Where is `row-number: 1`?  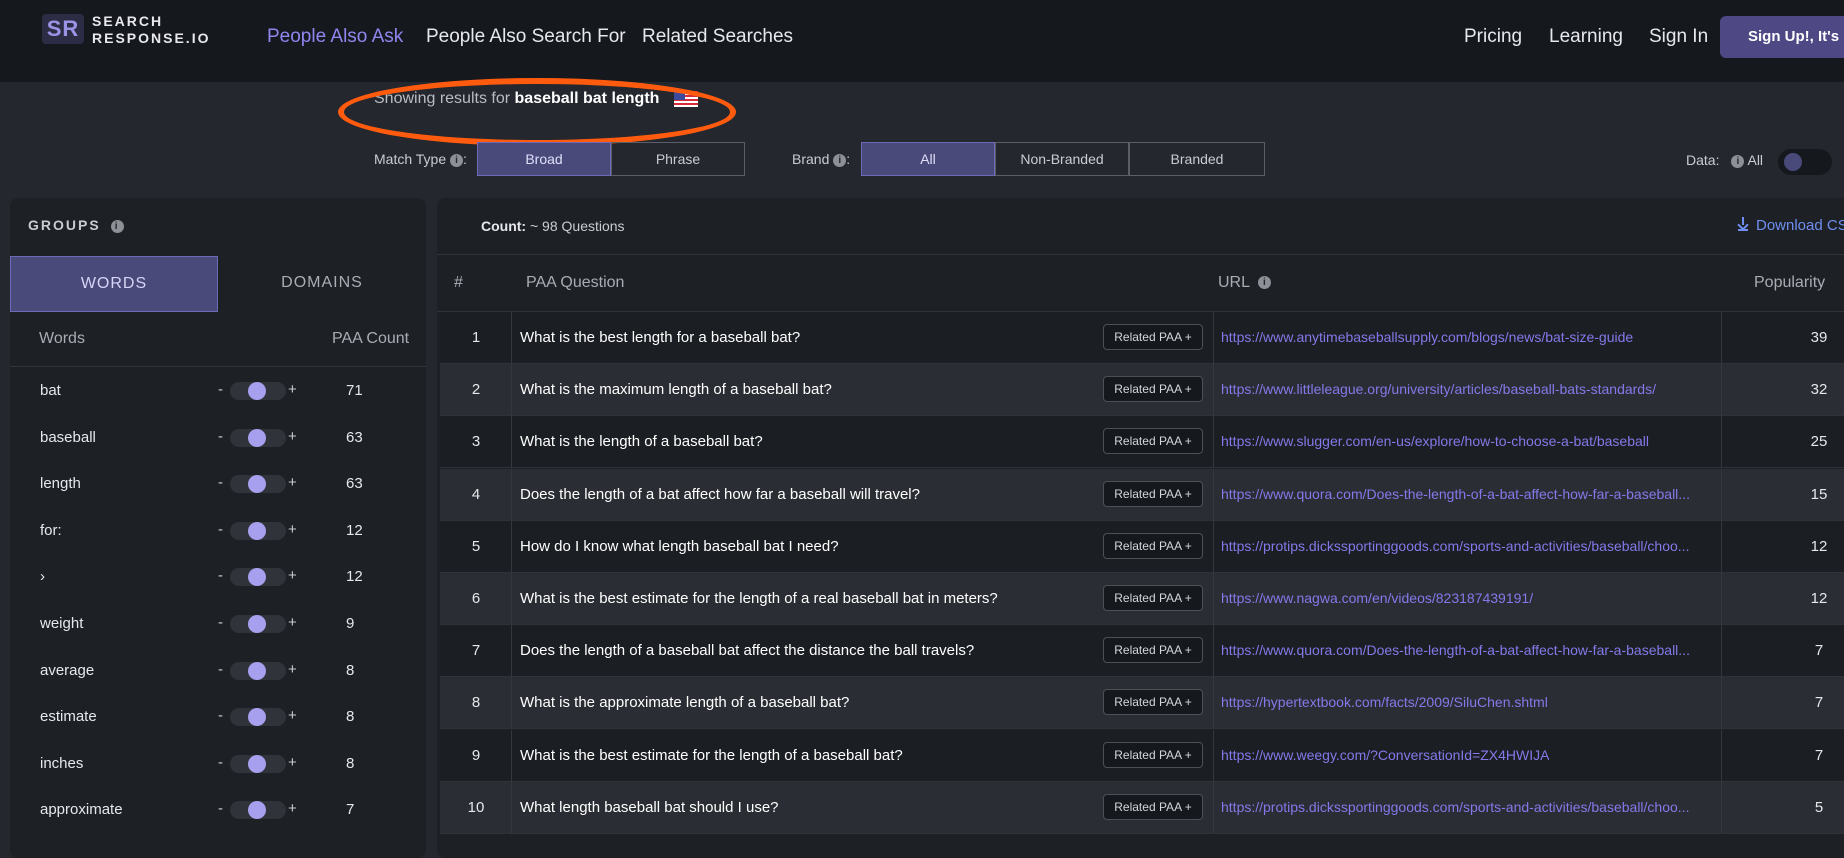
row-number: 1 is located at coordinates (476, 337).